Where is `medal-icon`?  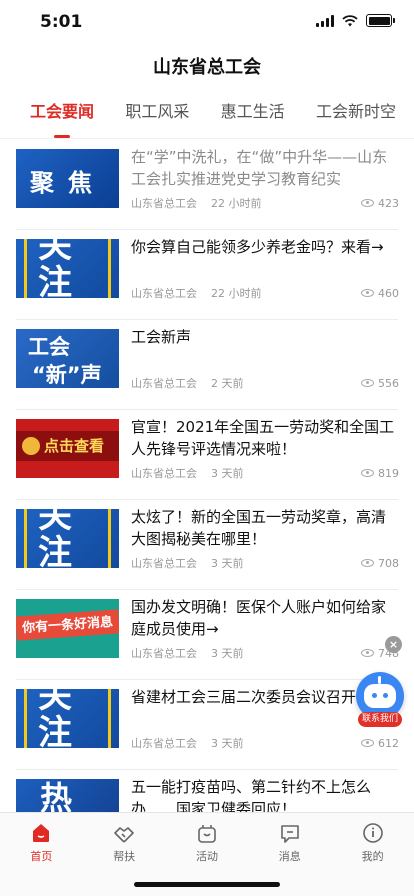 medal-icon is located at coordinates (31, 446).